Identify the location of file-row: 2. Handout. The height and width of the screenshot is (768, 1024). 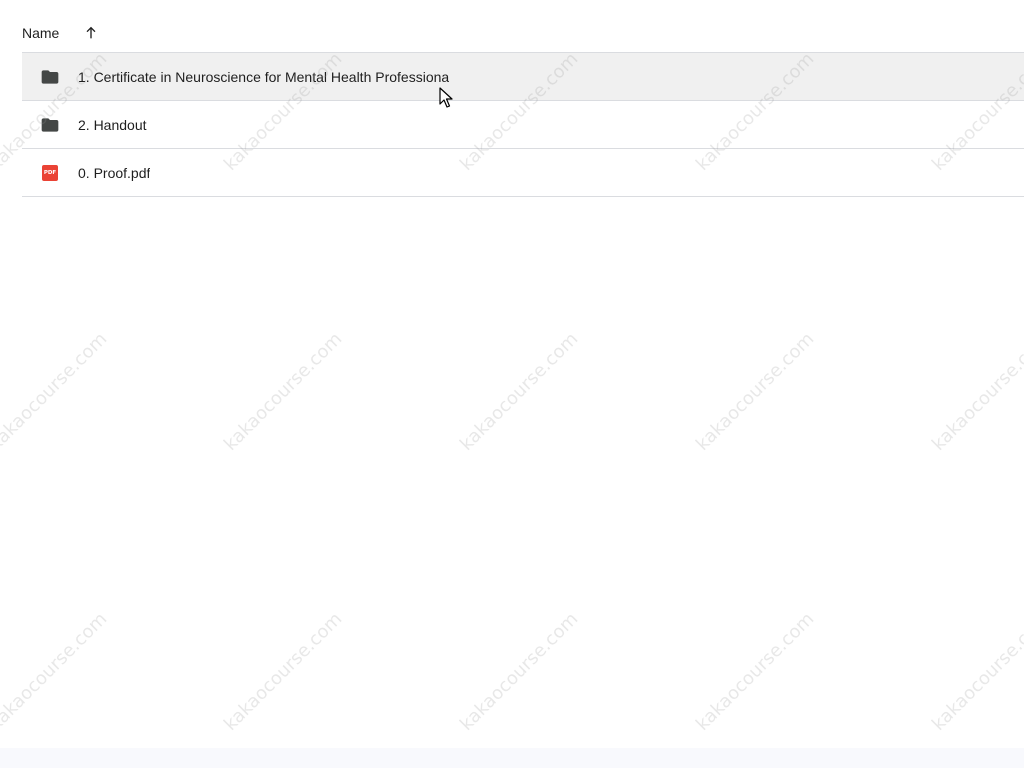
(523, 125).